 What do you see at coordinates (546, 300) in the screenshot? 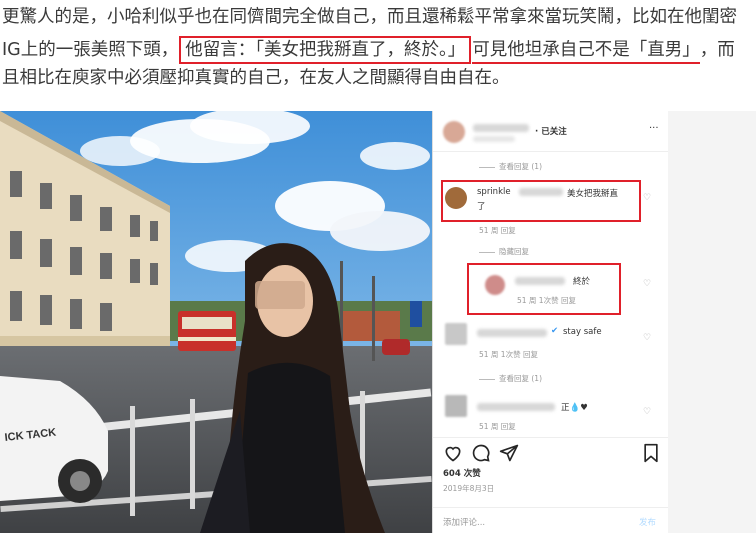
I see `reply-1-meta: 51 周 1次赞 回复` at bounding box center [546, 300].